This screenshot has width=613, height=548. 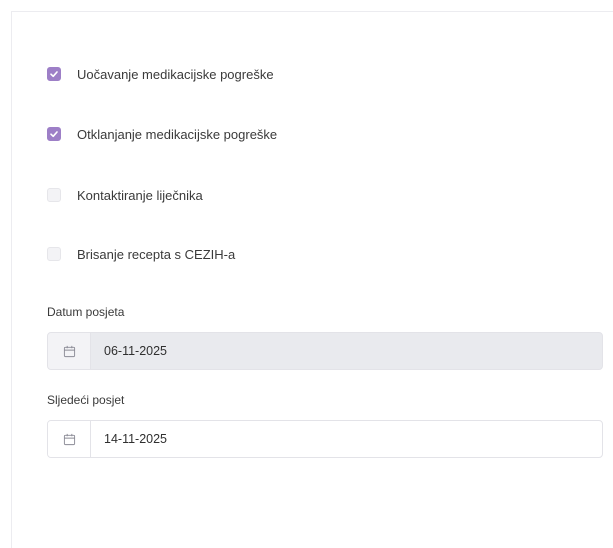 I want to click on checkbox-label: Otklanjanje medikacijske pogreške, so click(x=177, y=134).